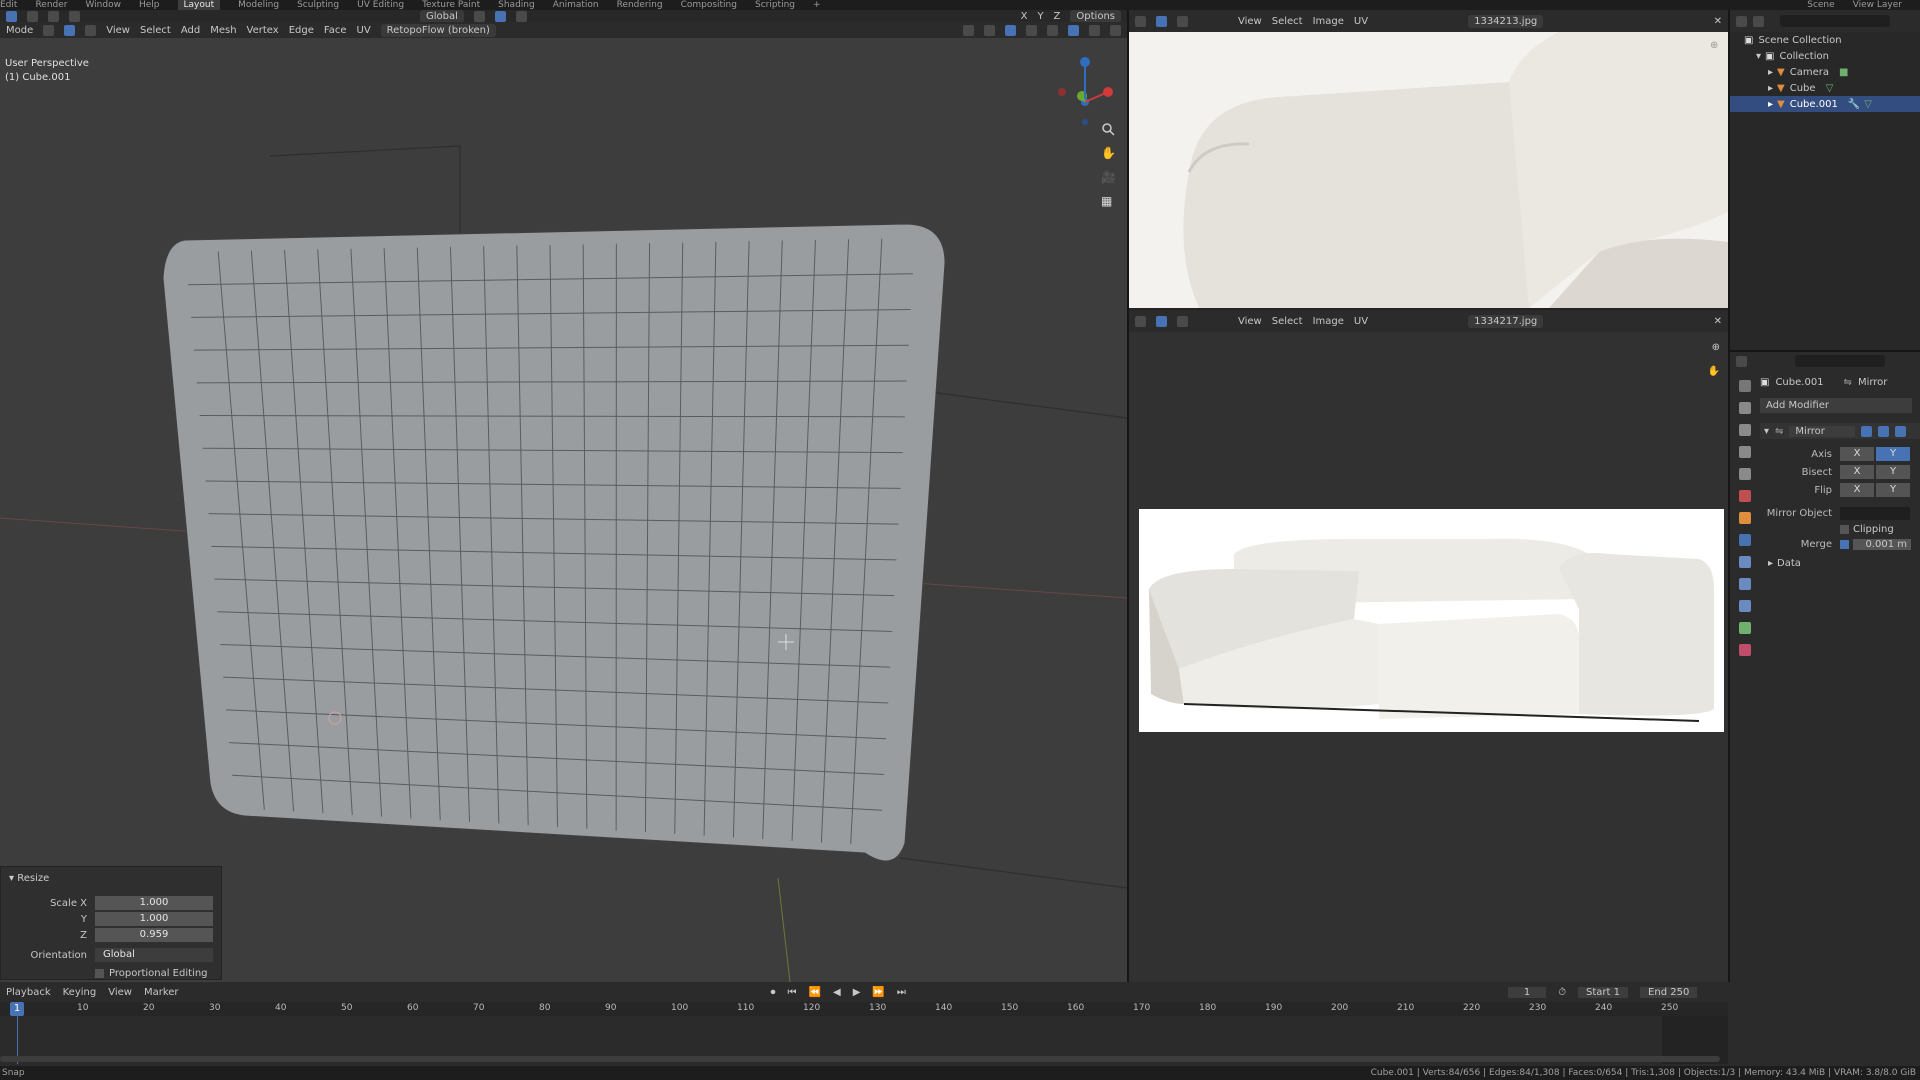 Image resolution: width=1920 pixels, height=1080 pixels. I want to click on end-frame-field: End 250, so click(1669, 992).